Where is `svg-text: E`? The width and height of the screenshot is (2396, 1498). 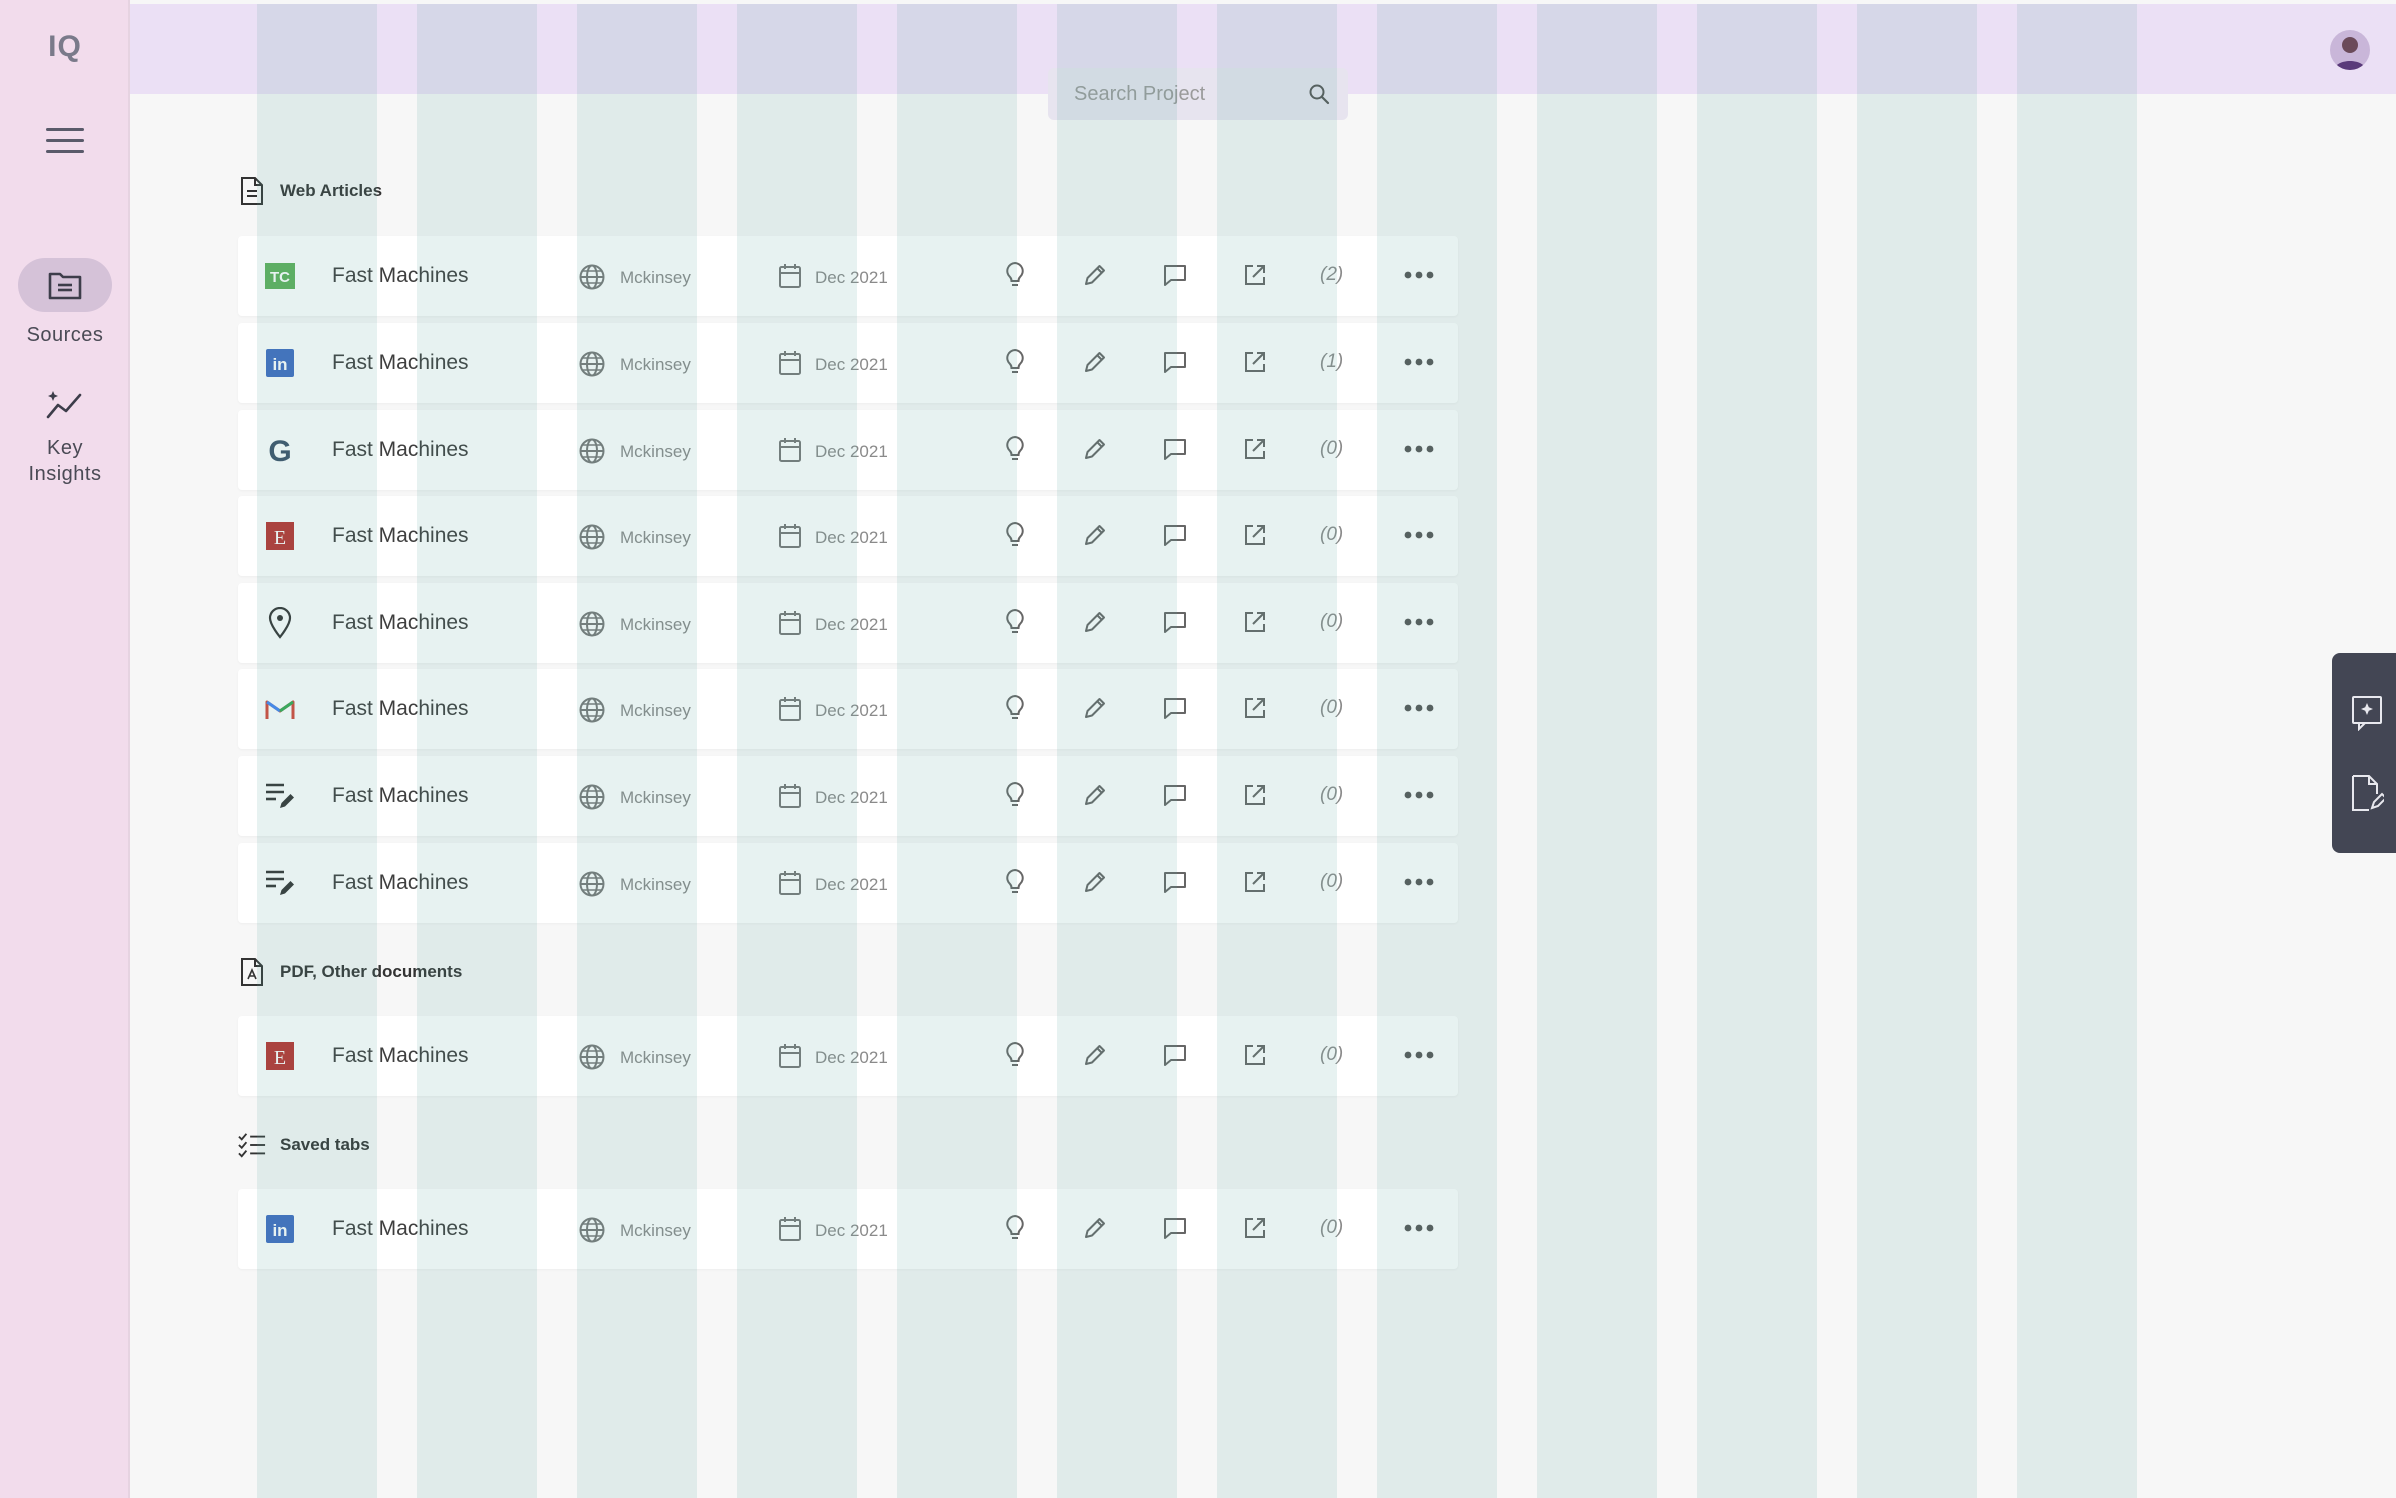
svg-text: E is located at coordinates (280, 538).